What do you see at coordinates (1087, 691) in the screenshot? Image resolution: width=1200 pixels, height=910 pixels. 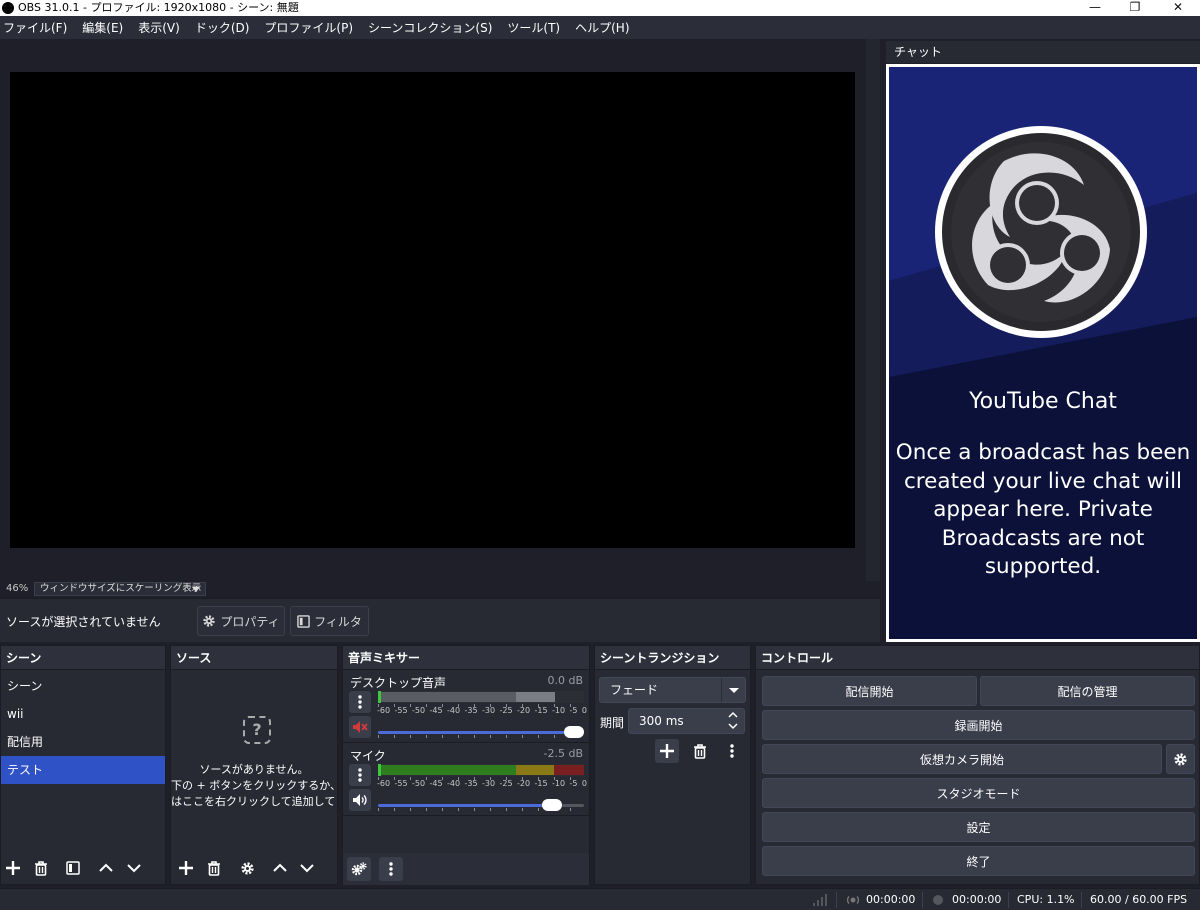 I see `manage-broadcast-button: 配信の管理` at bounding box center [1087, 691].